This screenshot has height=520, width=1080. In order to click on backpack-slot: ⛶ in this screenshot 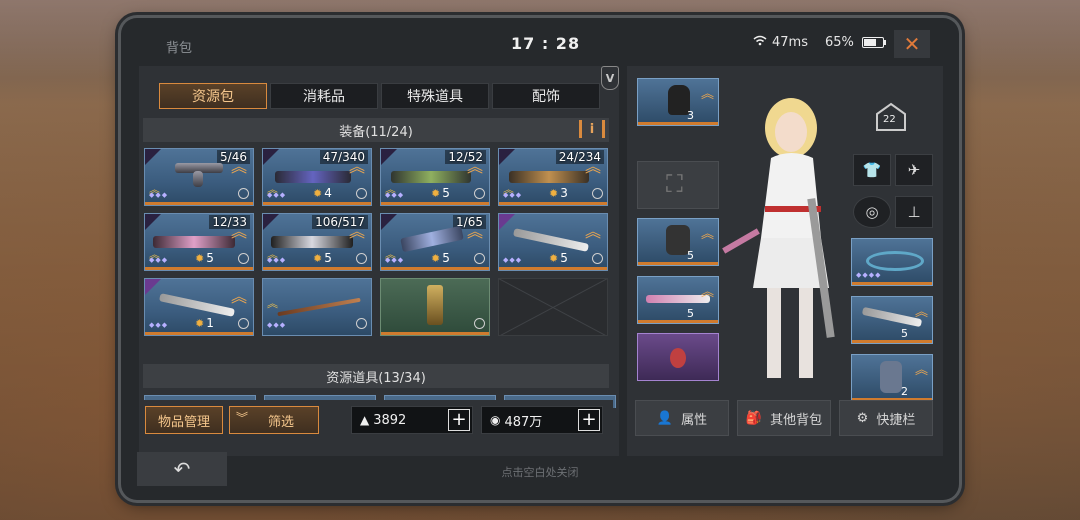, I will do `click(678, 185)`.